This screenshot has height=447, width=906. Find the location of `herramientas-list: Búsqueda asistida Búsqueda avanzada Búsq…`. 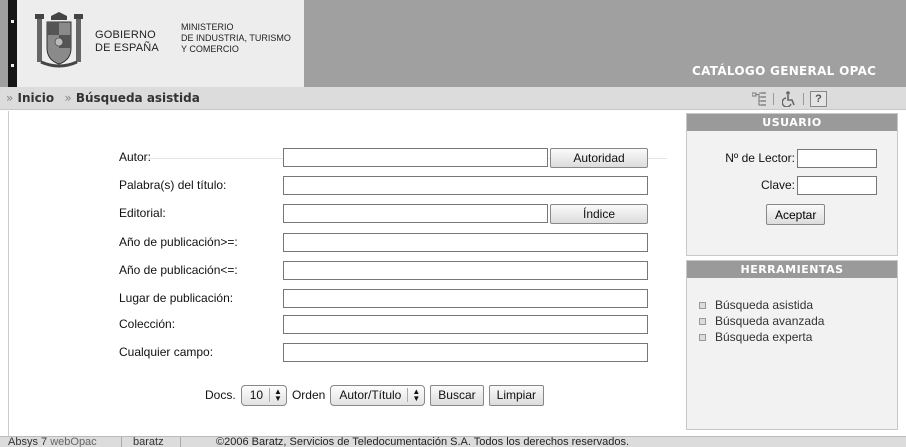

herramientas-list: Búsqueda asistida Búsqueda avanzada Búsq… is located at coordinates (761, 321).